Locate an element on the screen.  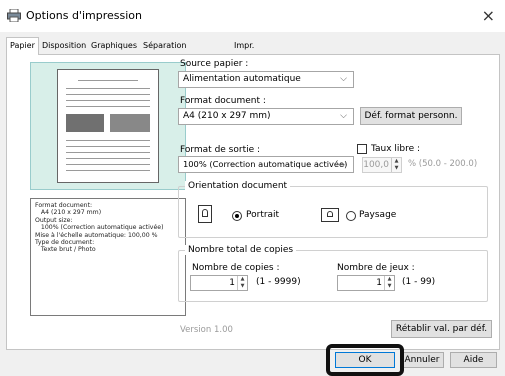
paper-source-label: Source papier : is located at coordinates (214, 64).